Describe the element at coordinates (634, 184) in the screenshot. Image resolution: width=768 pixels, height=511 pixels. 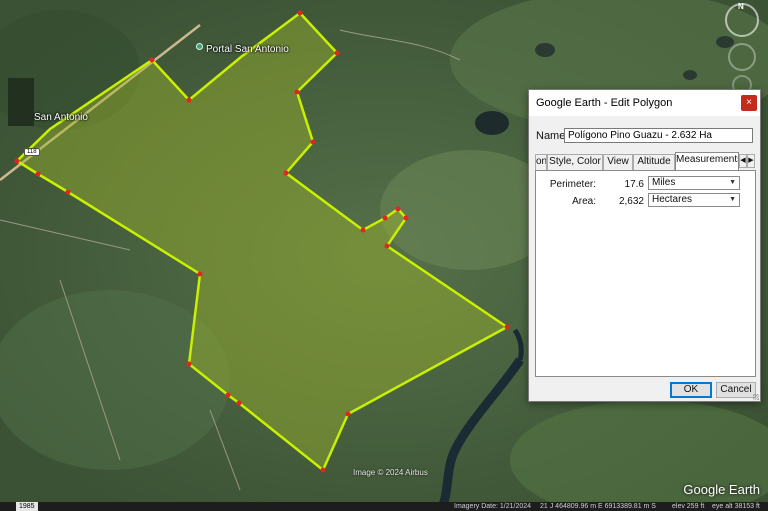
I see `perimeter-value: 17.6` at that location.